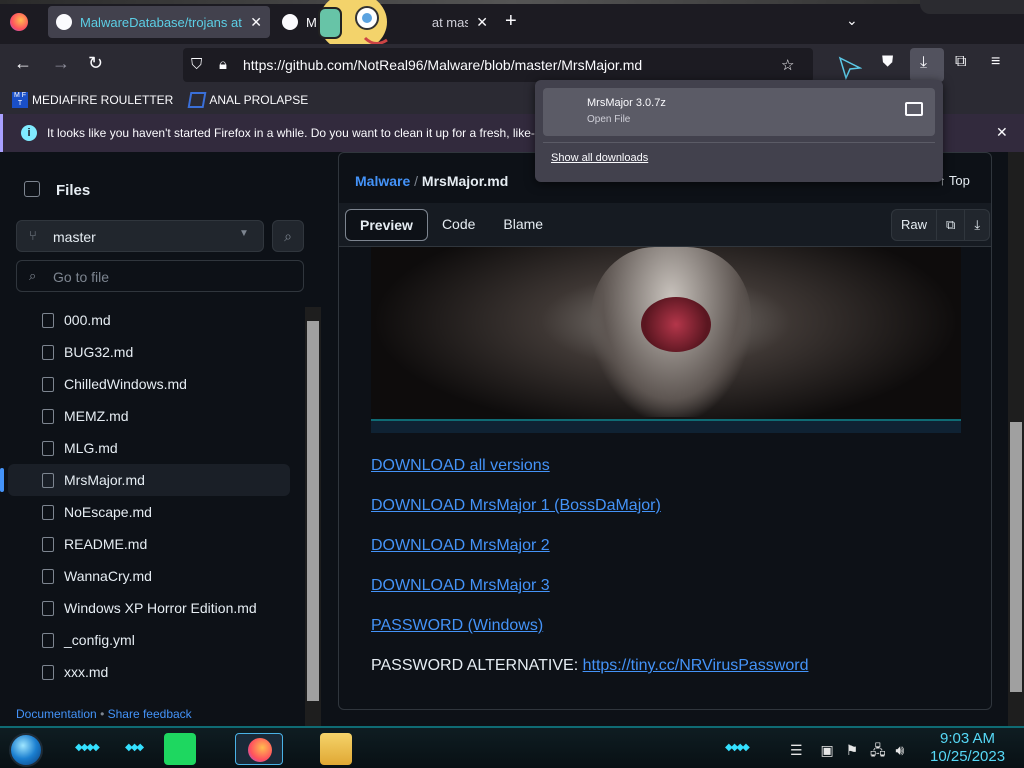  Describe the element at coordinates (149, 672) in the screenshot. I see `file-item: xxx.md` at that location.